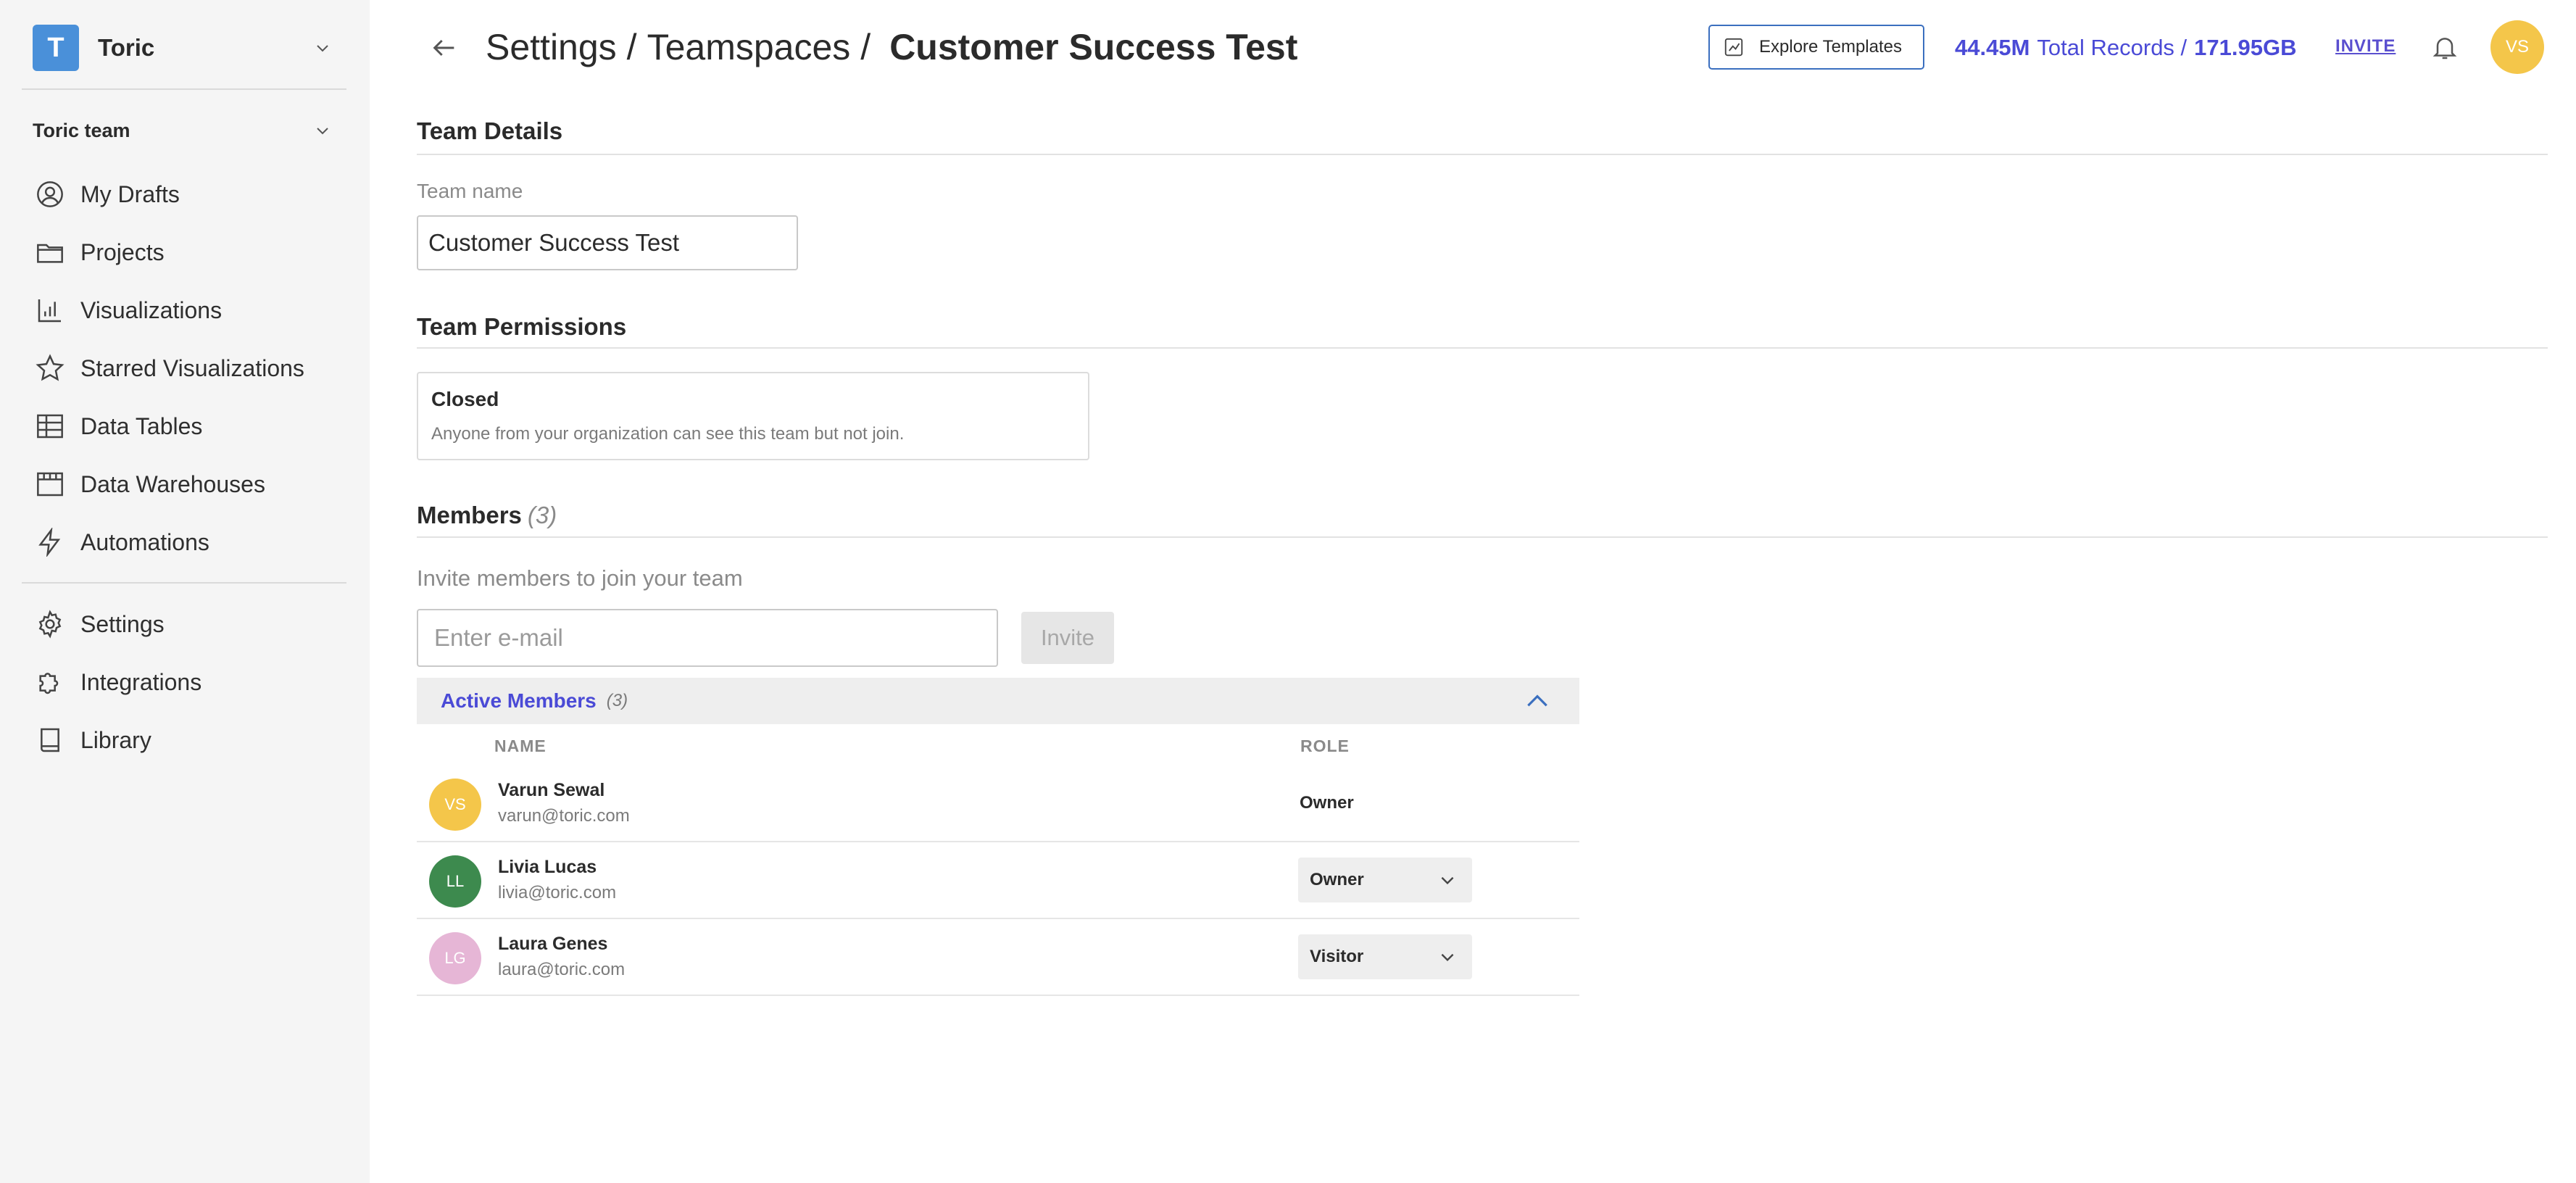  What do you see at coordinates (455, 881) in the screenshot?
I see `avatar: LL` at bounding box center [455, 881].